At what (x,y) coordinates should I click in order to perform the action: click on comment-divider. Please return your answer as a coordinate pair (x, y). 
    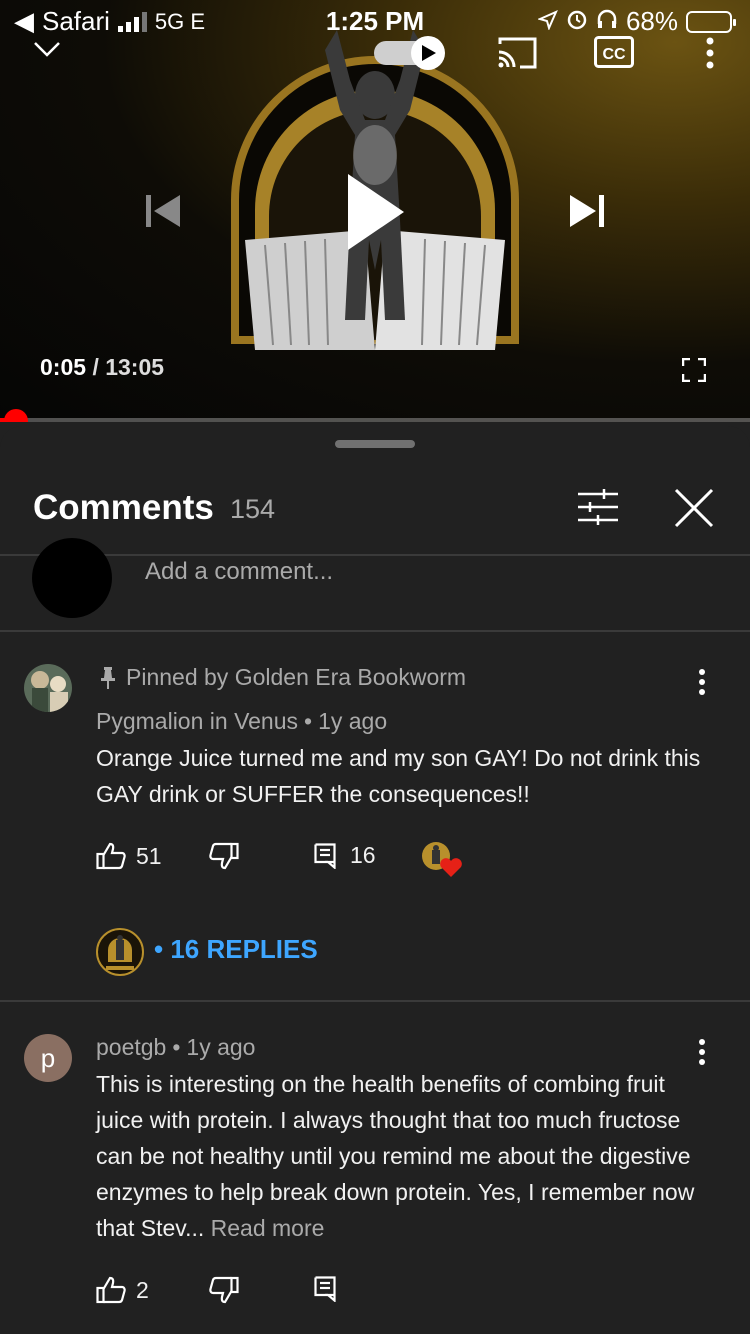
    Looking at the image, I should click on (375, 1001).